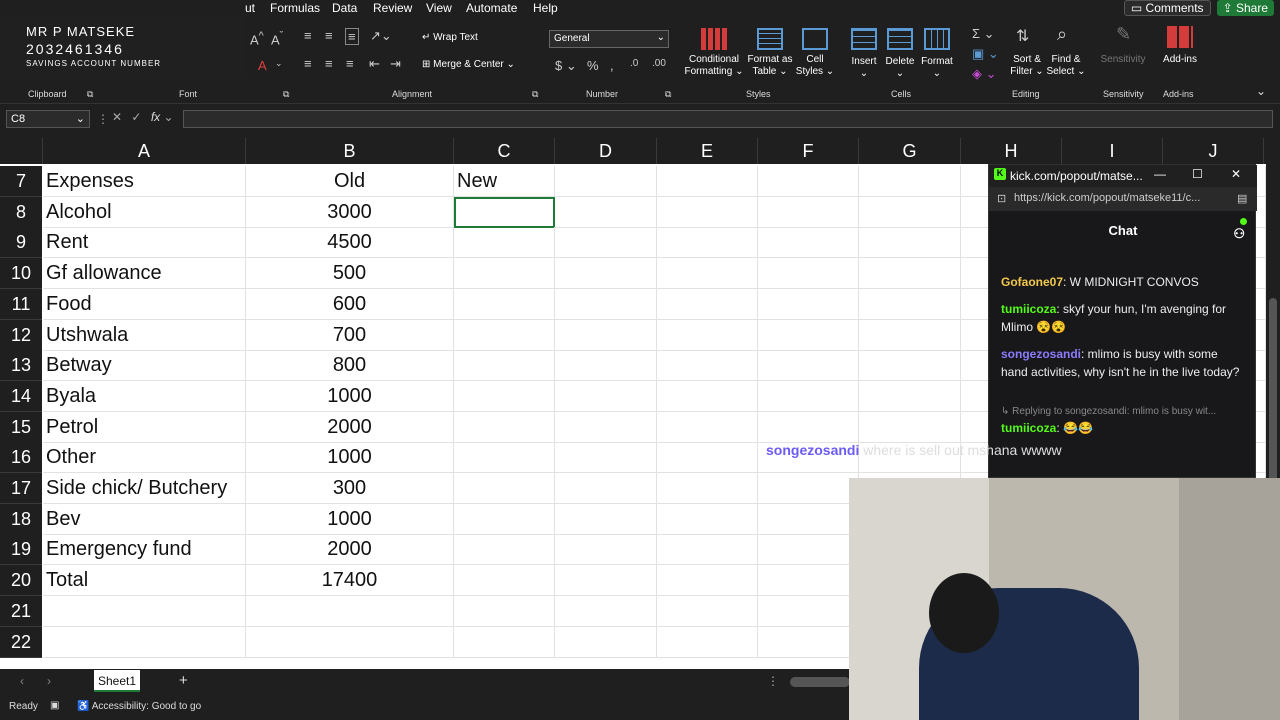  What do you see at coordinates (90, 94) in the screenshot?
I see `clipboard-launcher-icon: ⧉` at bounding box center [90, 94].